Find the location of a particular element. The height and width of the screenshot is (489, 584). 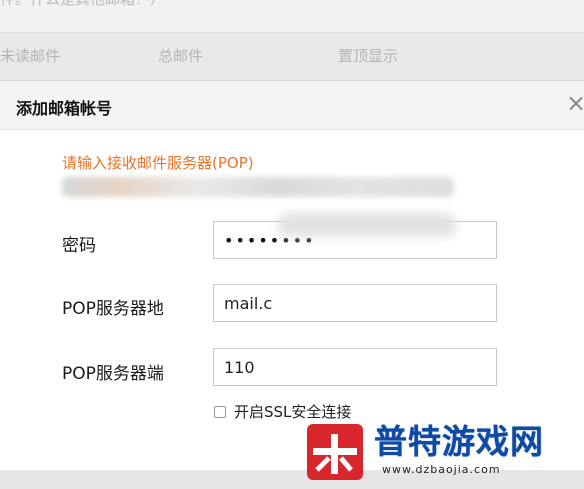

redacted-hint-text is located at coordinates (258, 187).